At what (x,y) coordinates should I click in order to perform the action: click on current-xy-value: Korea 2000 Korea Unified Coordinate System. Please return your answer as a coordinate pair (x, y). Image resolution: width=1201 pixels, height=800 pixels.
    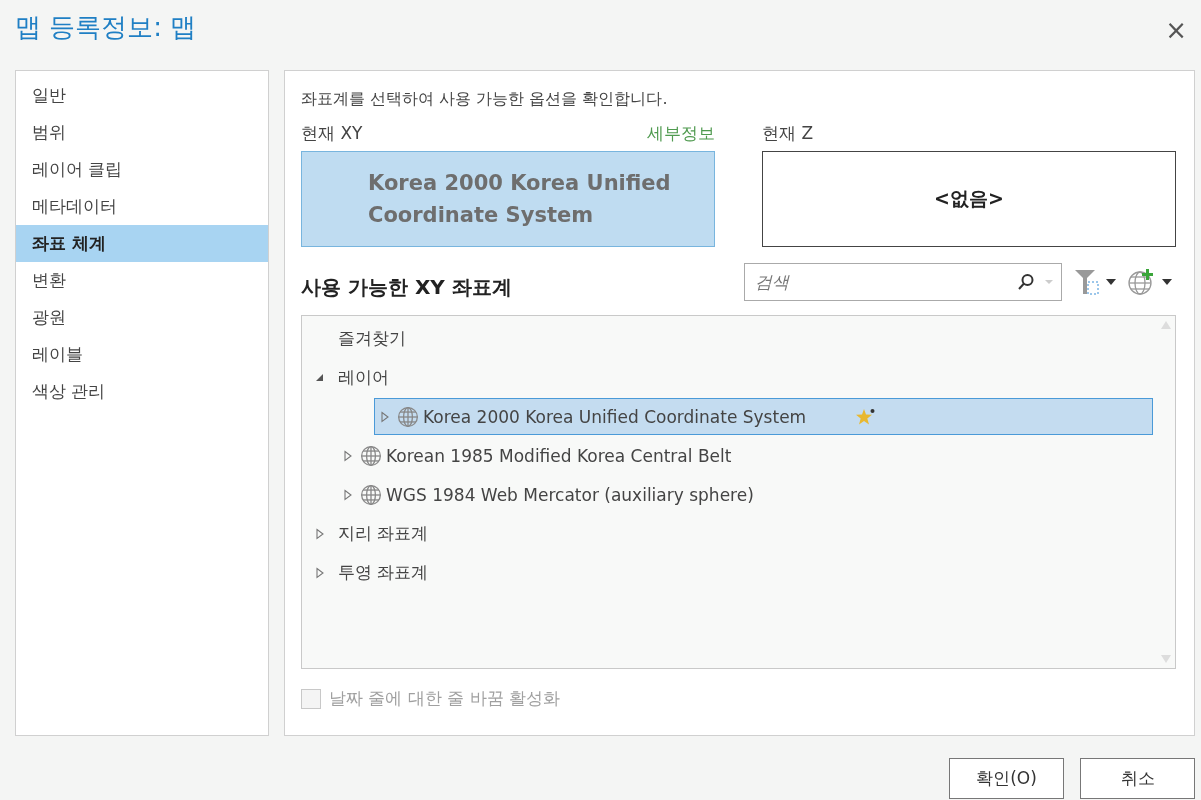
    Looking at the image, I should click on (508, 199).